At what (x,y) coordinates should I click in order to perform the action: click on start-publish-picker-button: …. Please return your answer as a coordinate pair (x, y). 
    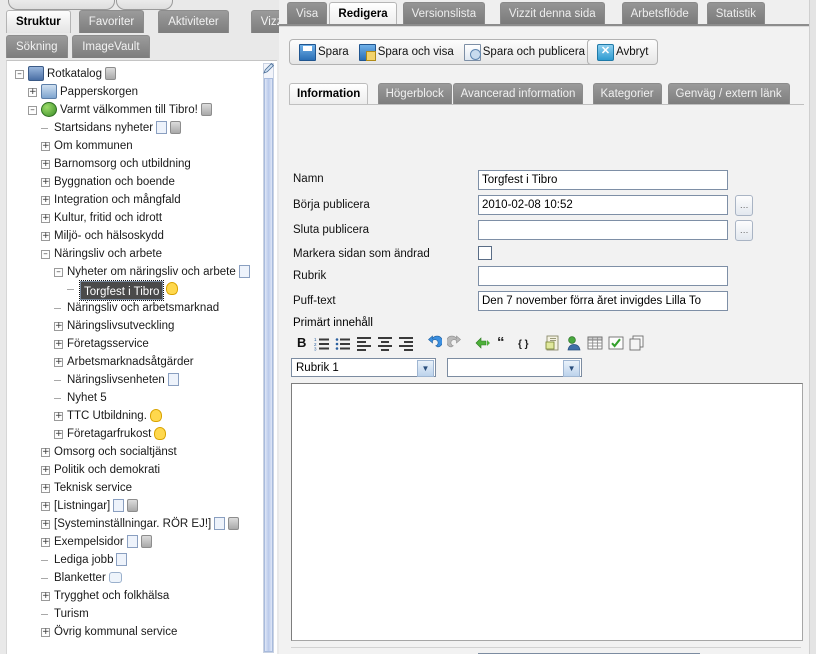
    Looking at the image, I should click on (744, 205).